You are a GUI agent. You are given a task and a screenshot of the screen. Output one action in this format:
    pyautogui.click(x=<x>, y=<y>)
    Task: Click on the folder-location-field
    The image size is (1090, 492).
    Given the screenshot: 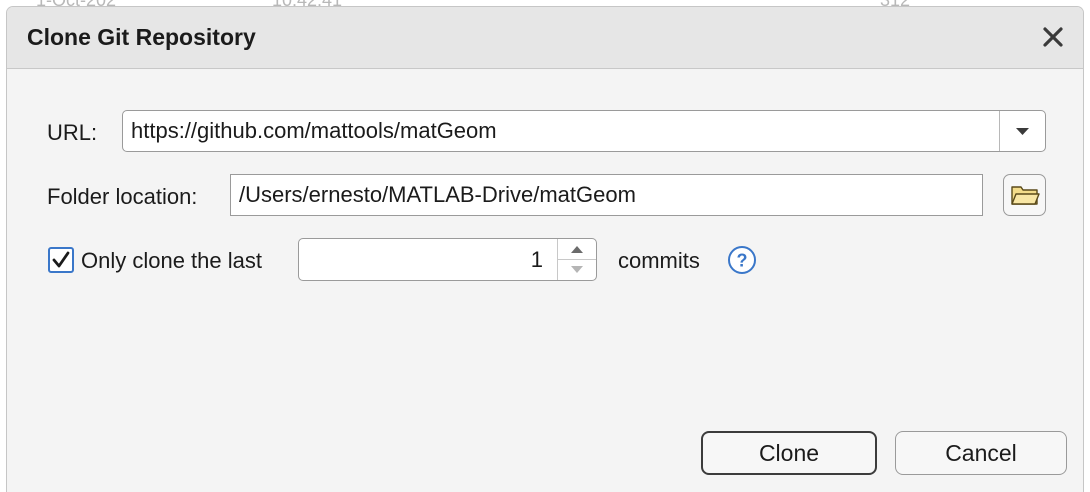 What is the action you would take?
    pyautogui.click(x=606, y=195)
    